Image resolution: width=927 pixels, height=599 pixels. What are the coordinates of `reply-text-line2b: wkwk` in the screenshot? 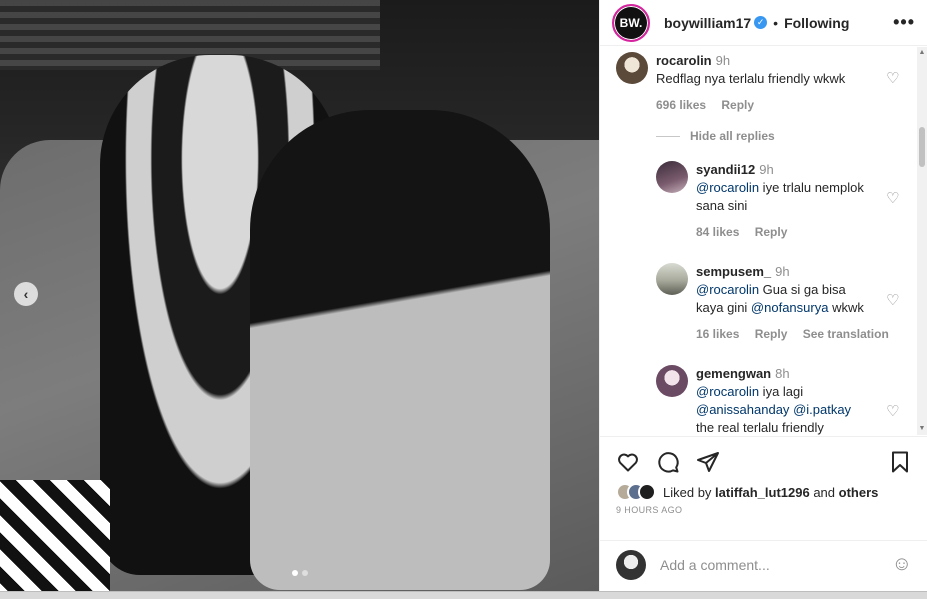 It's located at (846, 307).